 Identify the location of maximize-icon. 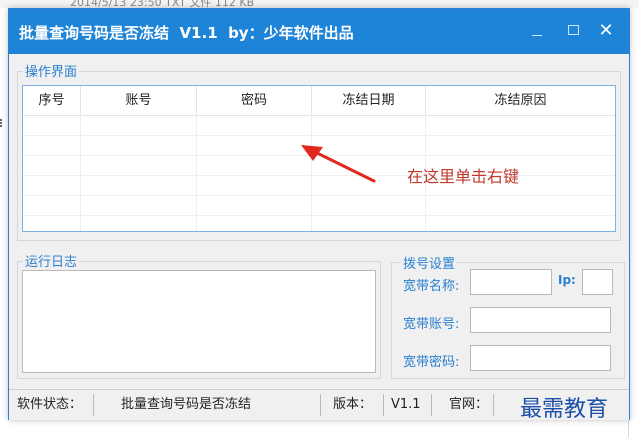
(573, 30).